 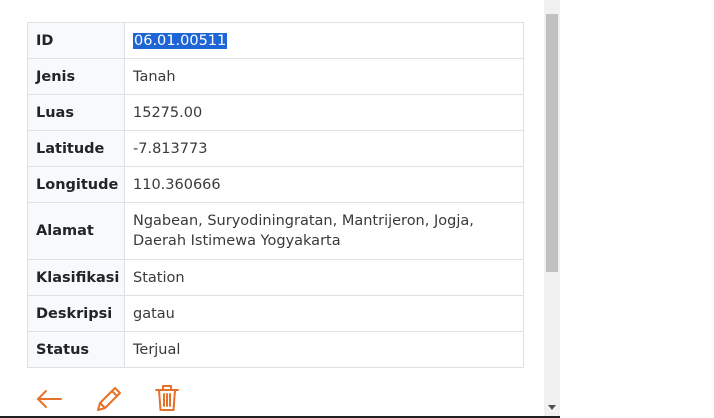 I want to click on row-label: Deskripsi, so click(x=76, y=313).